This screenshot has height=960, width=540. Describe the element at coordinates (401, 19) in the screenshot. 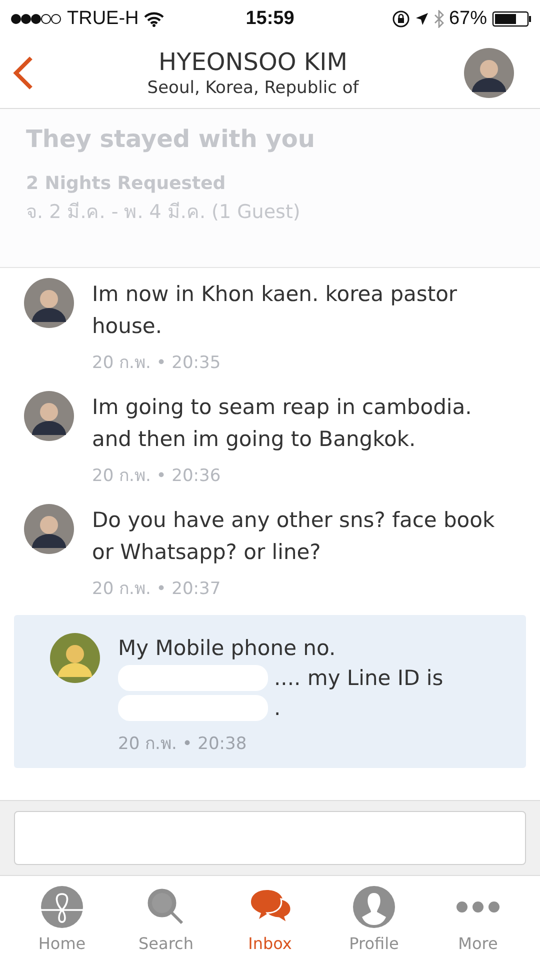

I see `rotation-lock-icon` at that location.